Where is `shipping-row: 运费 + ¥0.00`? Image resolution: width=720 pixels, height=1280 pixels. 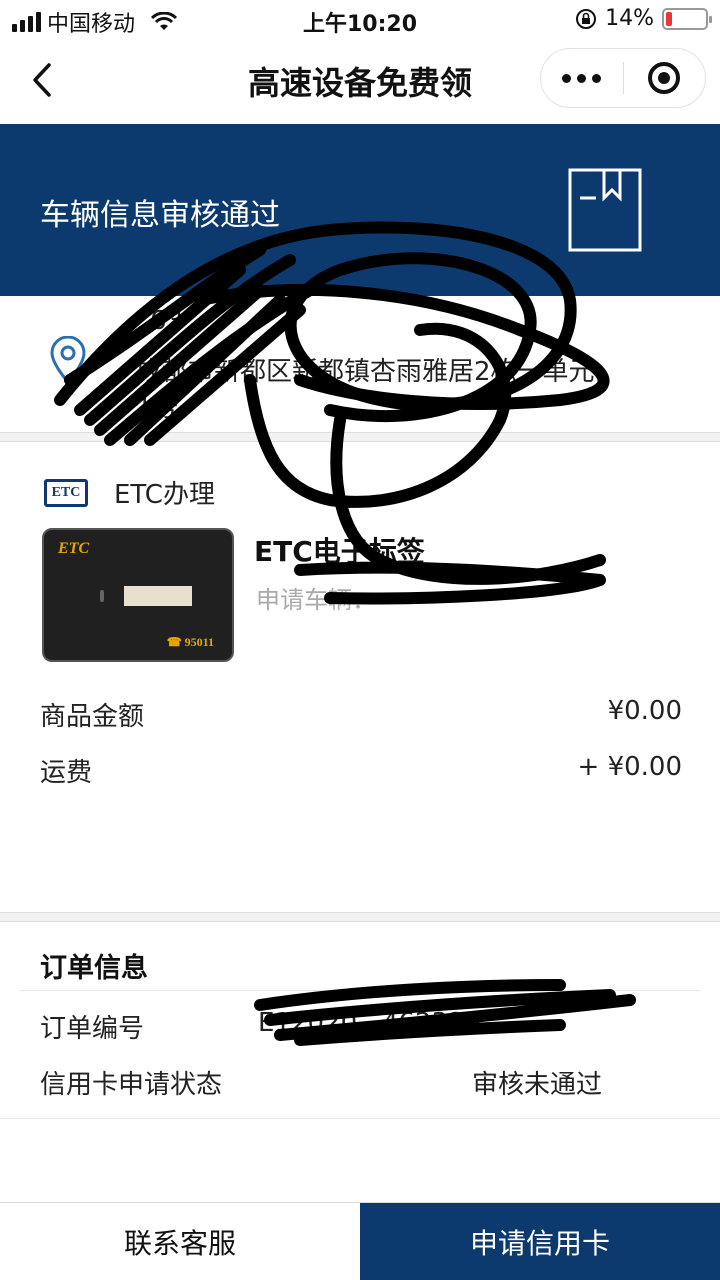 shipping-row: 运费 + ¥0.00 is located at coordinates (361, 770).